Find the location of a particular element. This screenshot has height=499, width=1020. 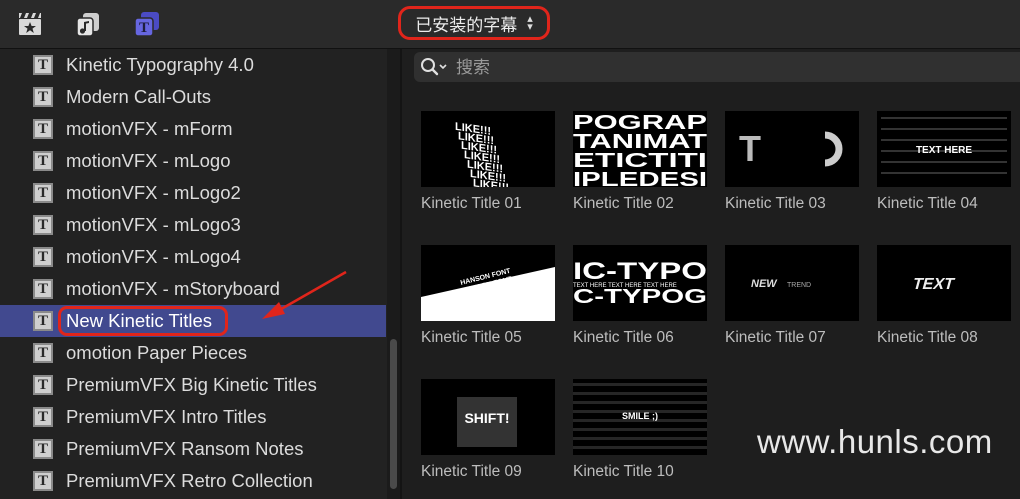

sidebar-item: TmotionVFX - mStoryboard is located at coordinates (193, 289).